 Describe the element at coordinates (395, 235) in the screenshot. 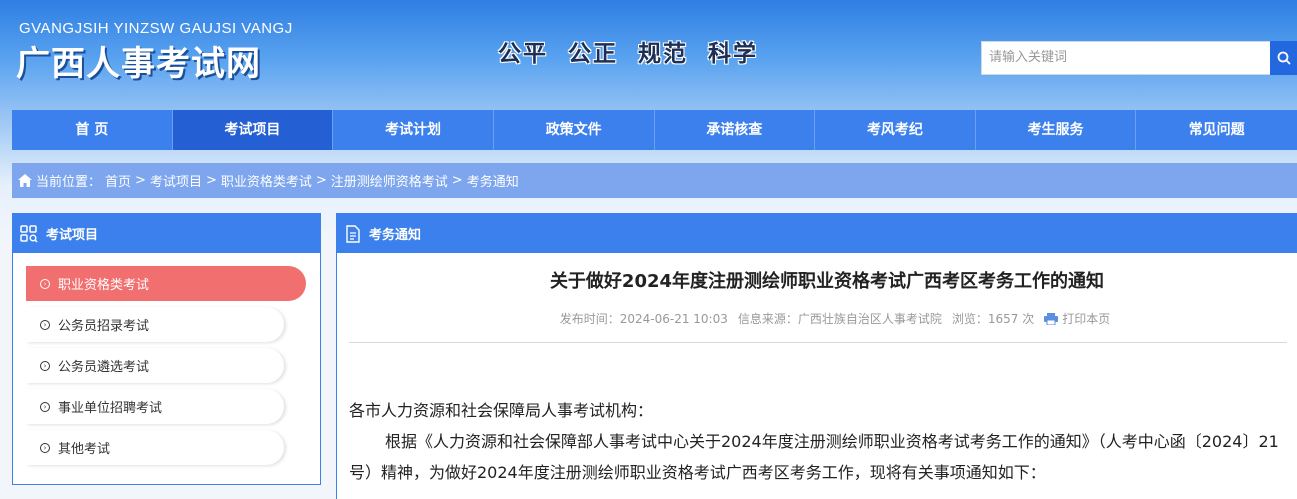

I see `main-panel-title: 考务通知` at that location.